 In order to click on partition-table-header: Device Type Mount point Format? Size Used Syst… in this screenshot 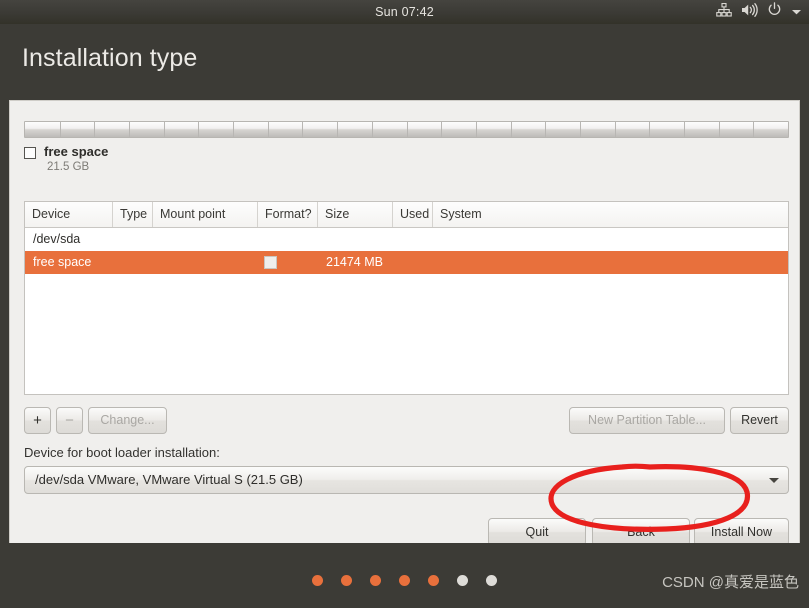, I will do `click(406, 215)`.